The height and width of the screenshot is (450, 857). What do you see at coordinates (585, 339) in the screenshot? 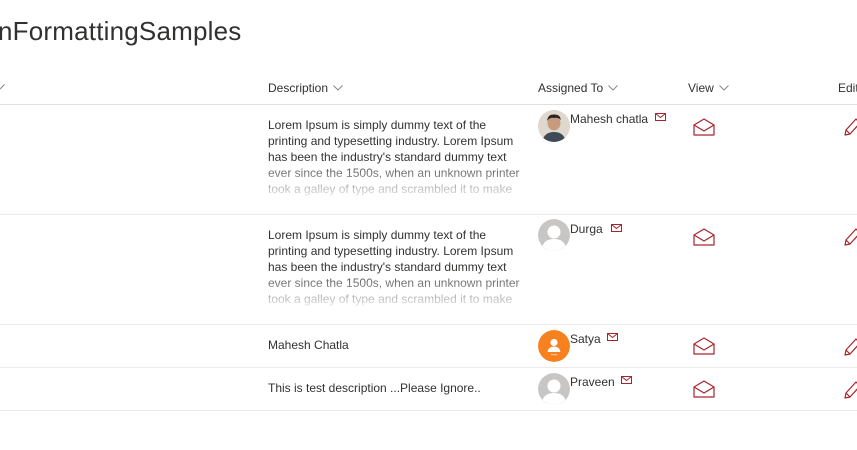
I see `assigned-to-name: Satya` at bounding box center [585, 339].